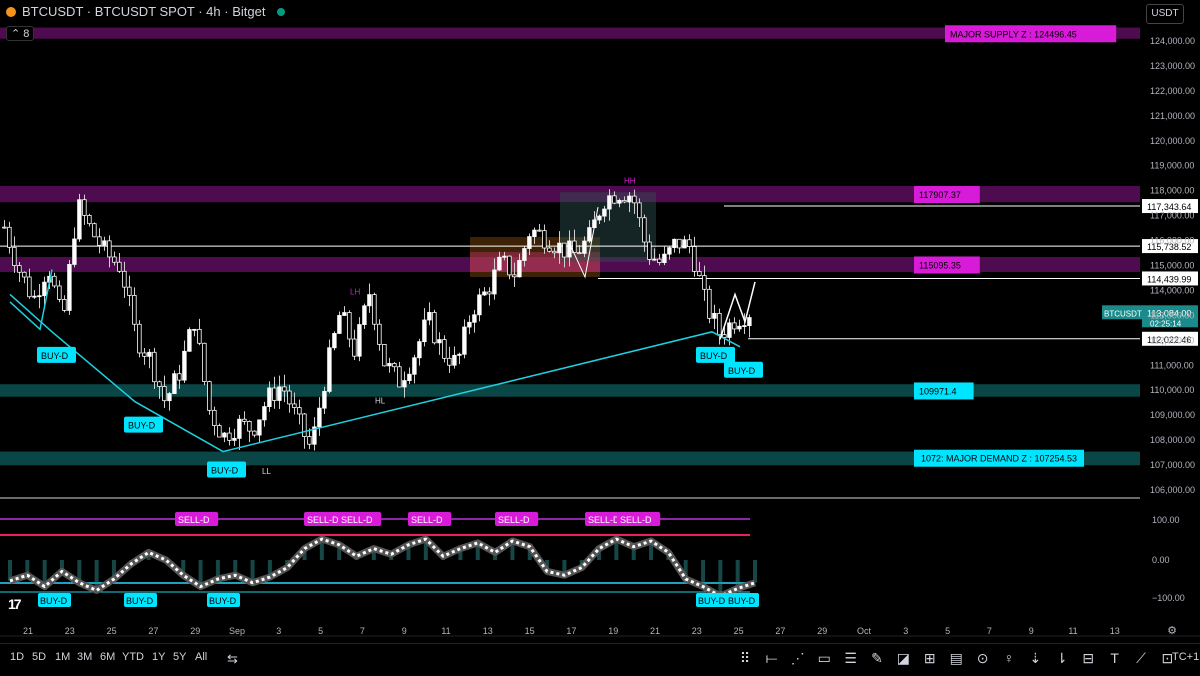 This screenshot has width=1200, height=676. I want to click on price-tick: 108,000.00, so click(1172, 440).